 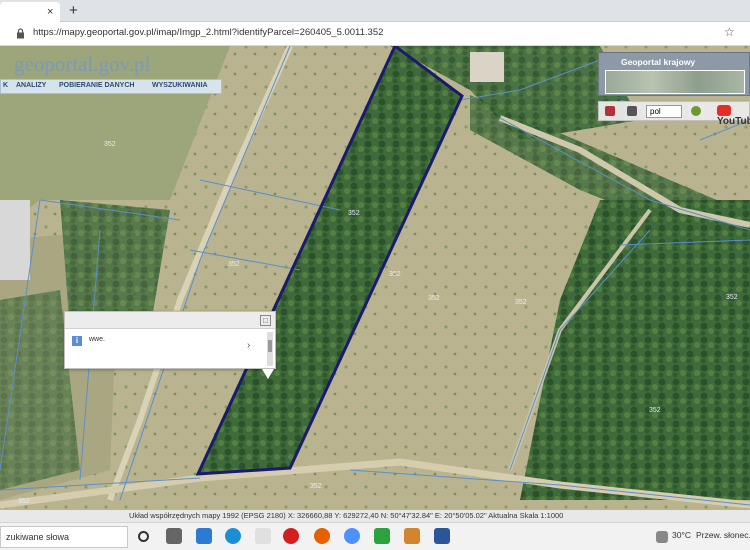 I want to click on lock-icon, so click(x=20, y=33).